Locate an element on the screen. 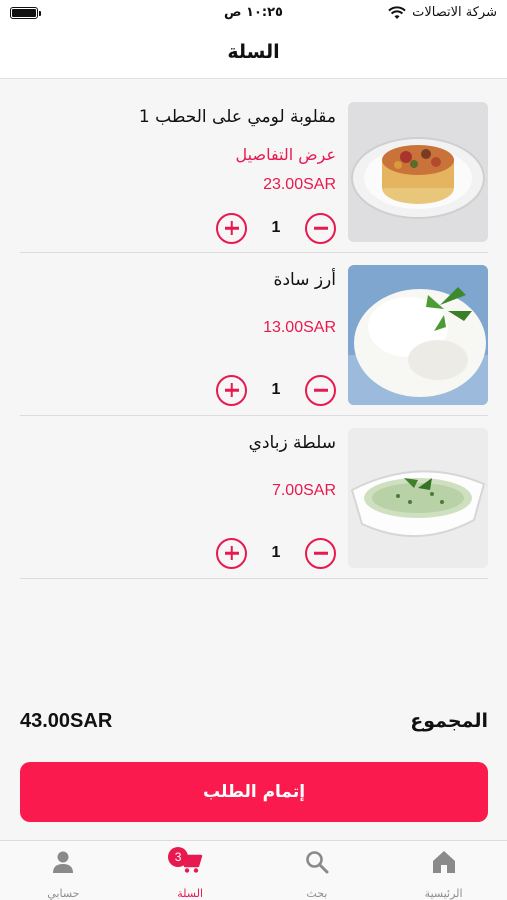 The height and width of the screenshot is (900, 507). tab-home: الرئيسية is located at coordinates (443, 870).